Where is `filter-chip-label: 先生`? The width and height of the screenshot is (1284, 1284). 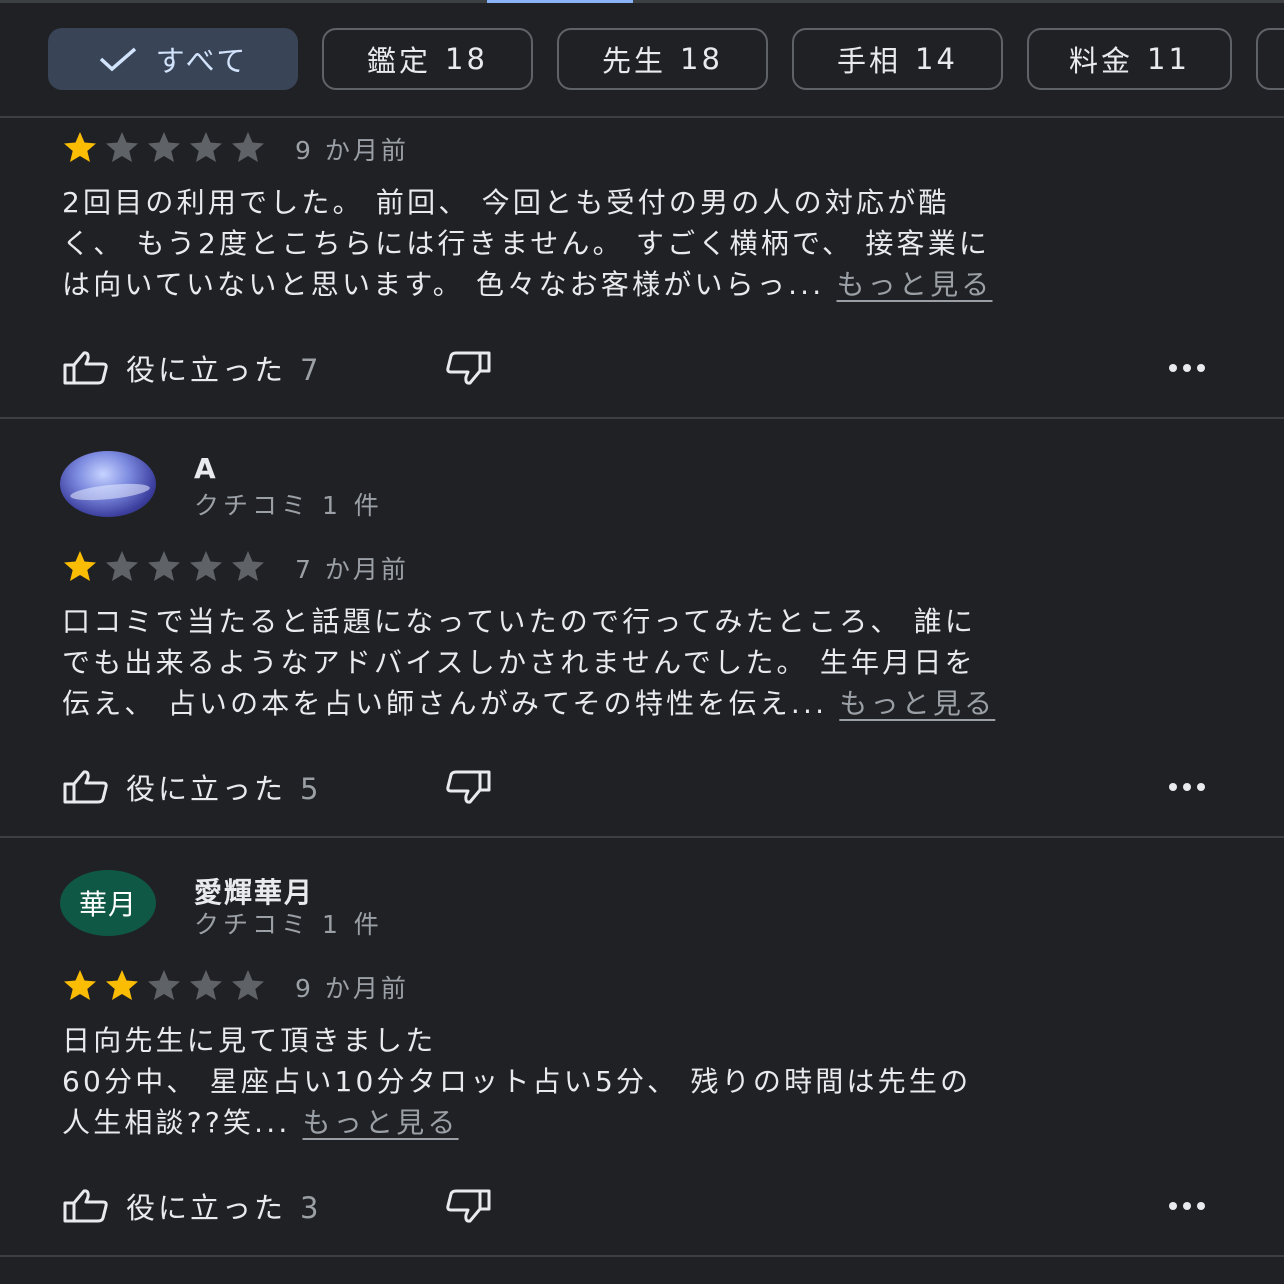
filter-chip-label: 先生 is located at coordinates (634, 61).